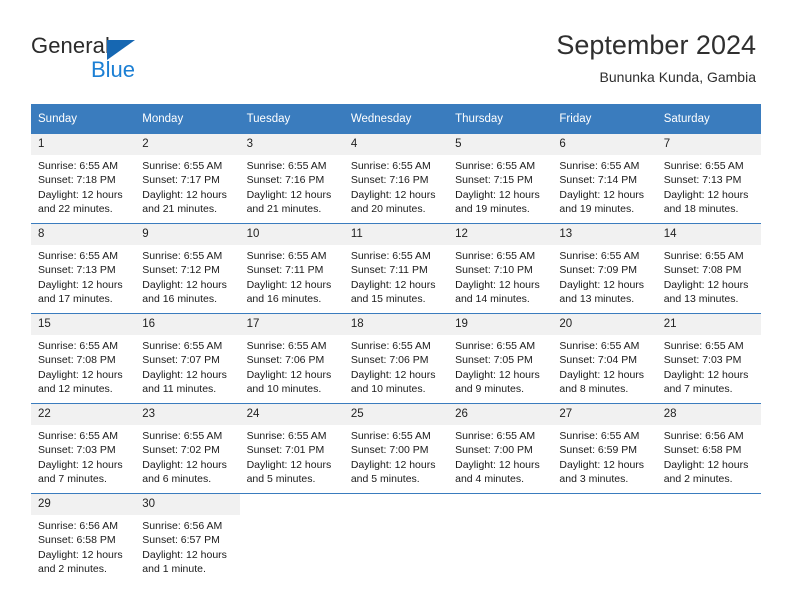  I want to click on sunset-text: Sunset: 7:12 PM, so click(181, 270).